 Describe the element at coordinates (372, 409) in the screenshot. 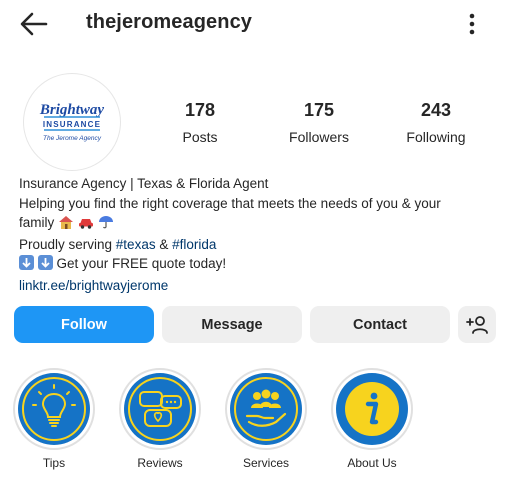

I see `info-icon` at that location.